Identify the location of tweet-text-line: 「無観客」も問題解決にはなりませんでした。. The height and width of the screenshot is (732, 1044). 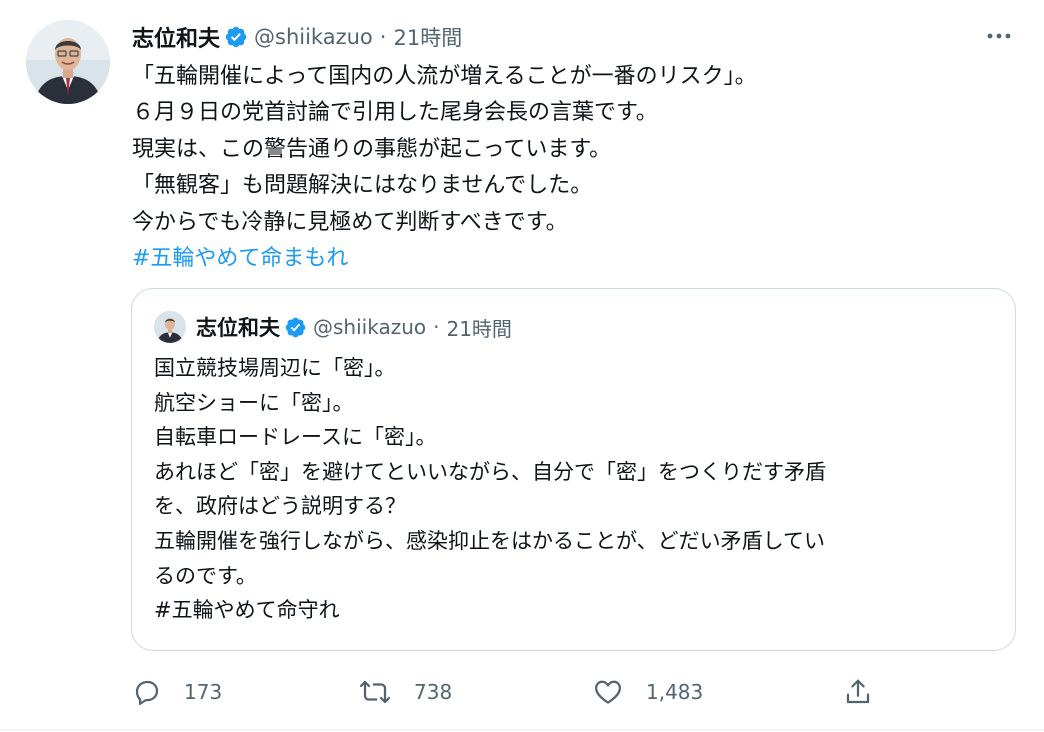
(362, 186).